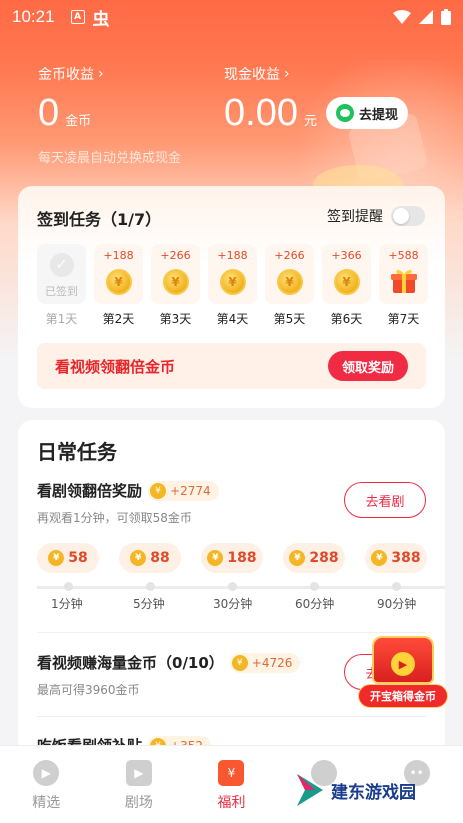 The image size is (463, 823). Describe the element at coordinates (90, 491) in the screenshot. I see `task-name: 看剧领翻倍奖励` at that location.